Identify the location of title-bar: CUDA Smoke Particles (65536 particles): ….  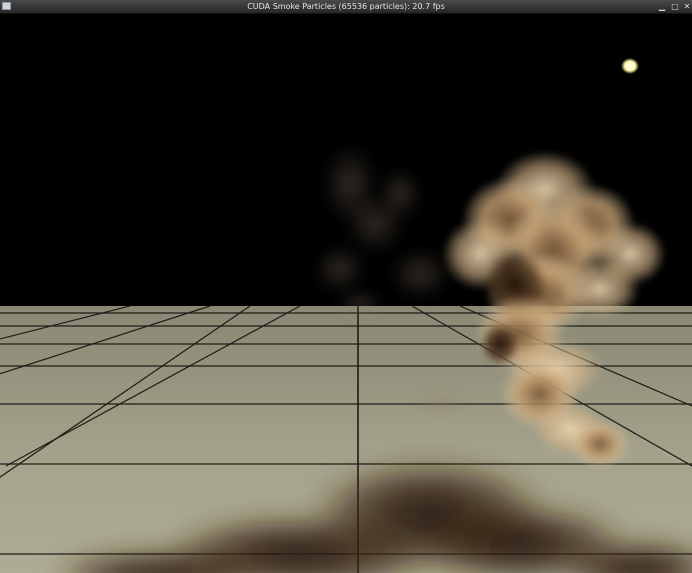
(346, 7).